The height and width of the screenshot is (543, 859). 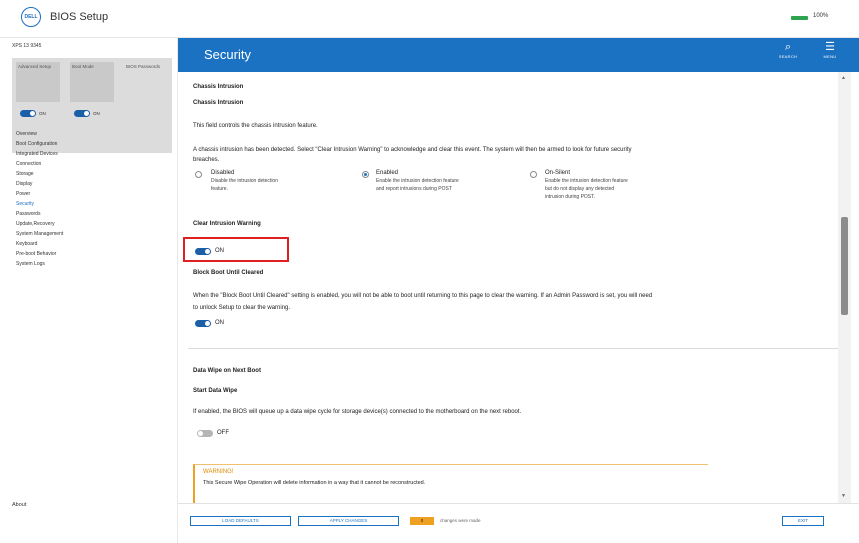 I want to click on radio-on-silent-label: On-Silent, so click(x=558, y=173).